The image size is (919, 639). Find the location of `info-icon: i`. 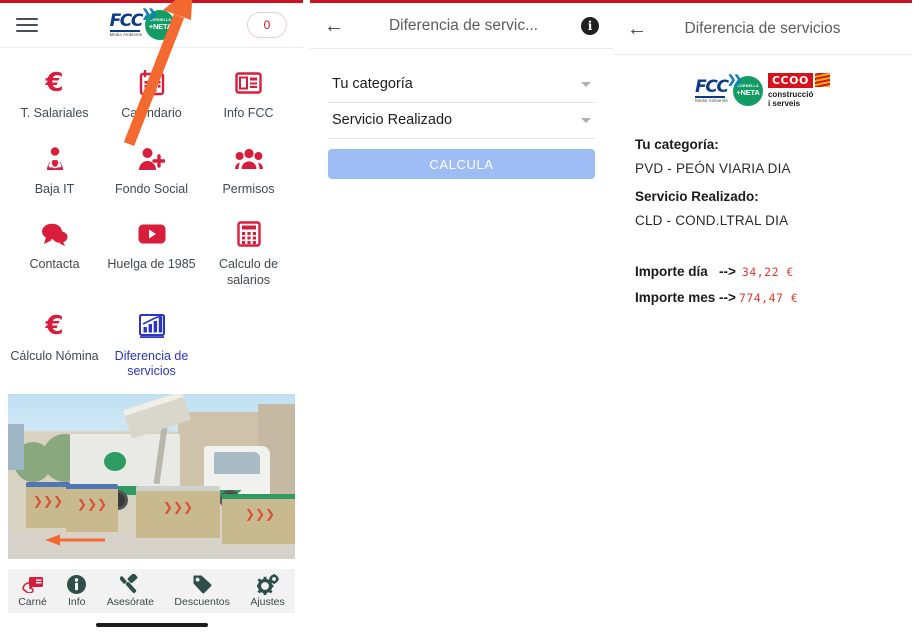

info-icon: i is located at coordinates (590, 25).